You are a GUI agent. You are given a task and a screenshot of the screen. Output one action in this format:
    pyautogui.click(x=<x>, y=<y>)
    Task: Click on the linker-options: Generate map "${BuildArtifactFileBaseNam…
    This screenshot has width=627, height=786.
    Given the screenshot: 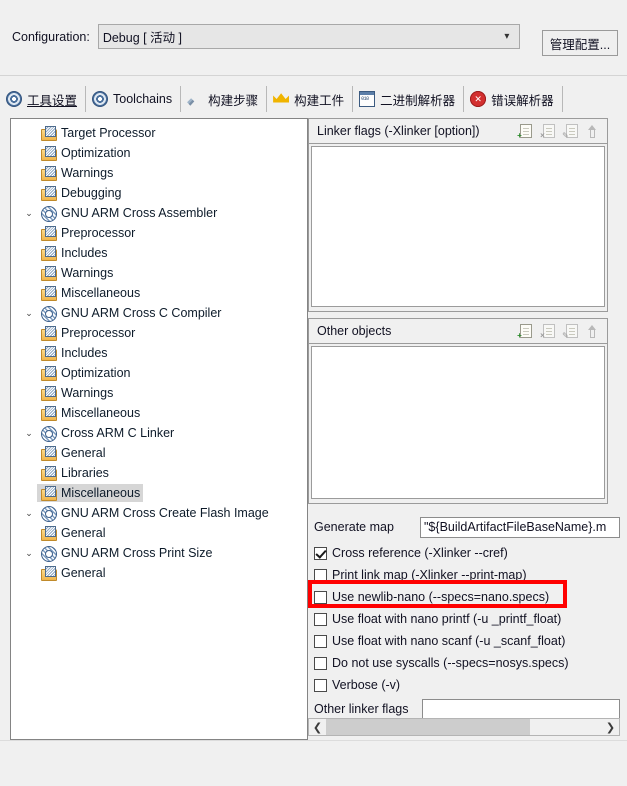 What is the action you would take?
    pyautogui.click(x=464, y=618)
    